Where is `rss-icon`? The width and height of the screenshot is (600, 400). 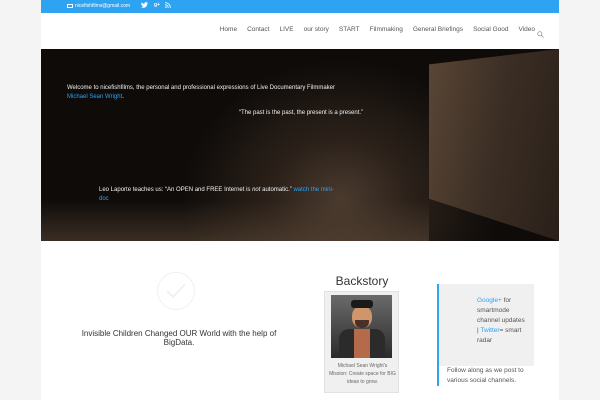
rss-icon is located at coordinates (167, 6).